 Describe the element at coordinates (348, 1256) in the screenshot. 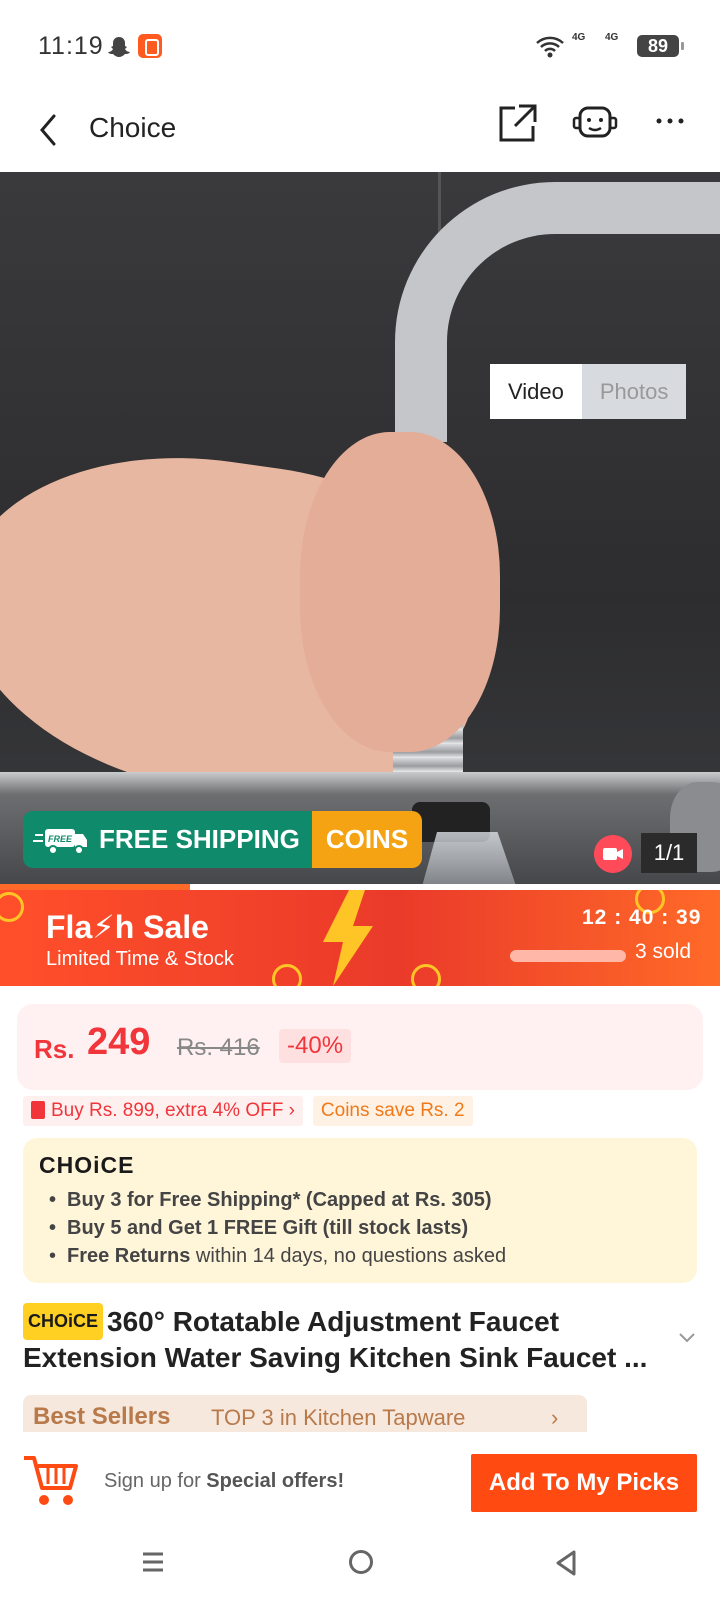

I see `free-returns-detail: within 14 days, no questions asked` at that location.